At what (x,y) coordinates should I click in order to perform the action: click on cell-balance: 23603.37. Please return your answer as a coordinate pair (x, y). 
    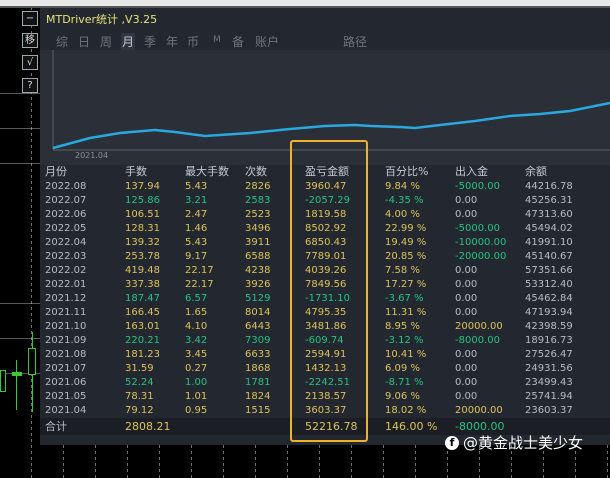
    Looking at the image, I should click on (549, 410).